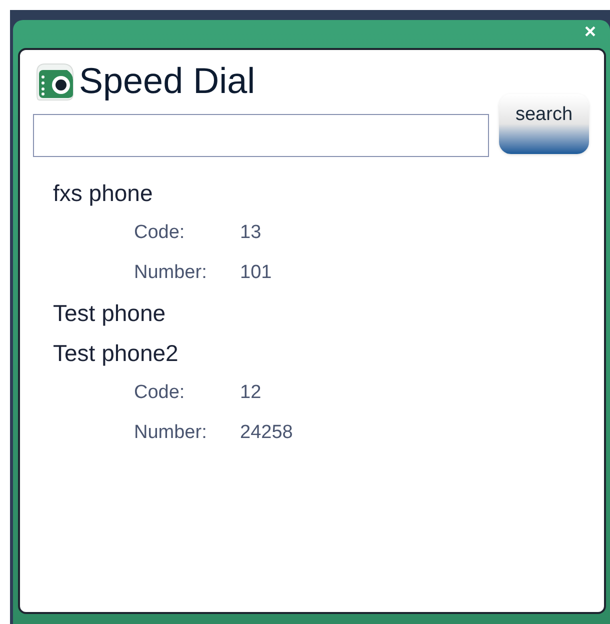 The image size is (610, 624). Describe the element at coordinates (251, 233) in the screenshot. I see `field-value: 13` at that location.